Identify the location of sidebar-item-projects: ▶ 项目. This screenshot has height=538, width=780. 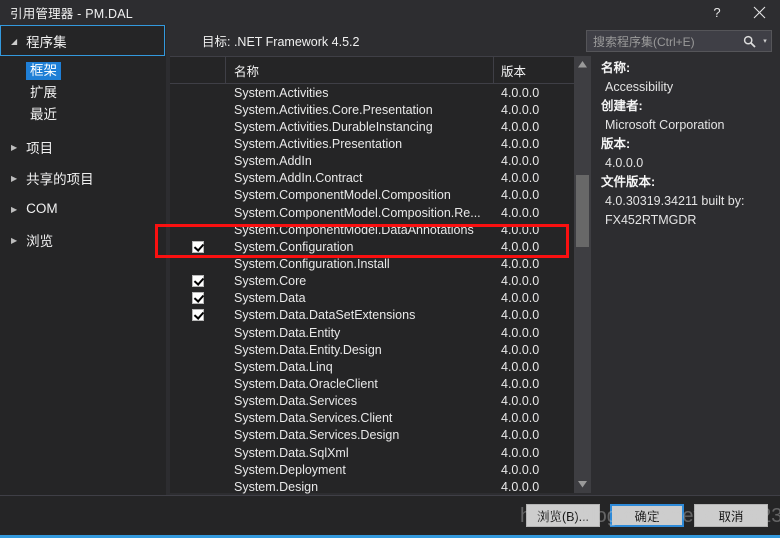
(83, 146).